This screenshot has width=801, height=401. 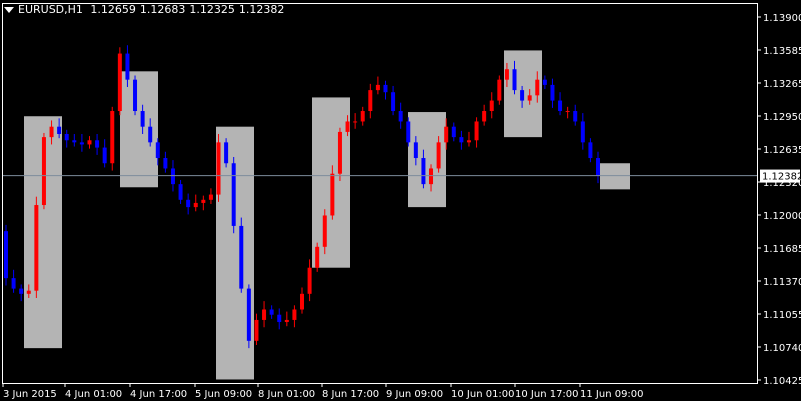 I want to click on x-tick-label: 4 Jun 01:00, so click(x=93, y=394).